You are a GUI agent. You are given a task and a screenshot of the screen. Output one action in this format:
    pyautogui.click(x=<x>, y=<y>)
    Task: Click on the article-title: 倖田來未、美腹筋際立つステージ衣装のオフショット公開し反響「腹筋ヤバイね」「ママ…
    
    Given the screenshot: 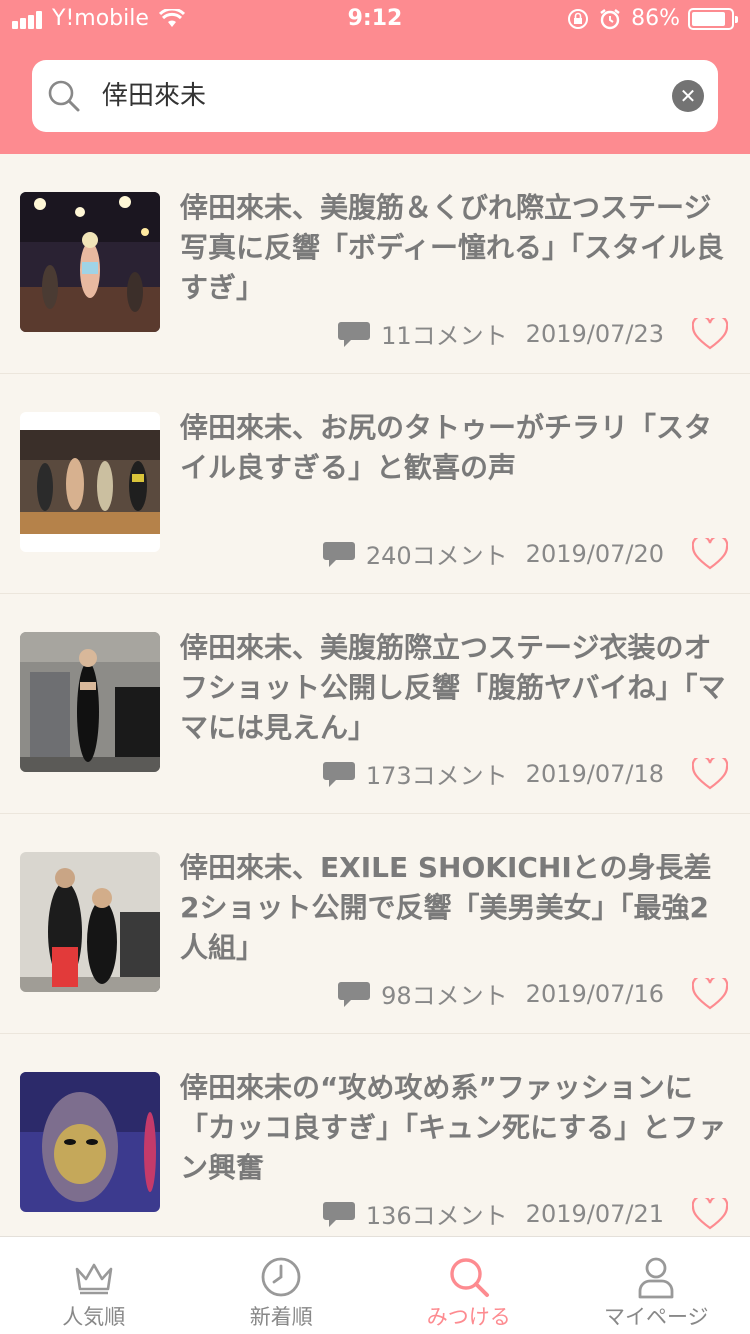 What is the action you would take?
    pyautogui.click(x=455, y=688)
    